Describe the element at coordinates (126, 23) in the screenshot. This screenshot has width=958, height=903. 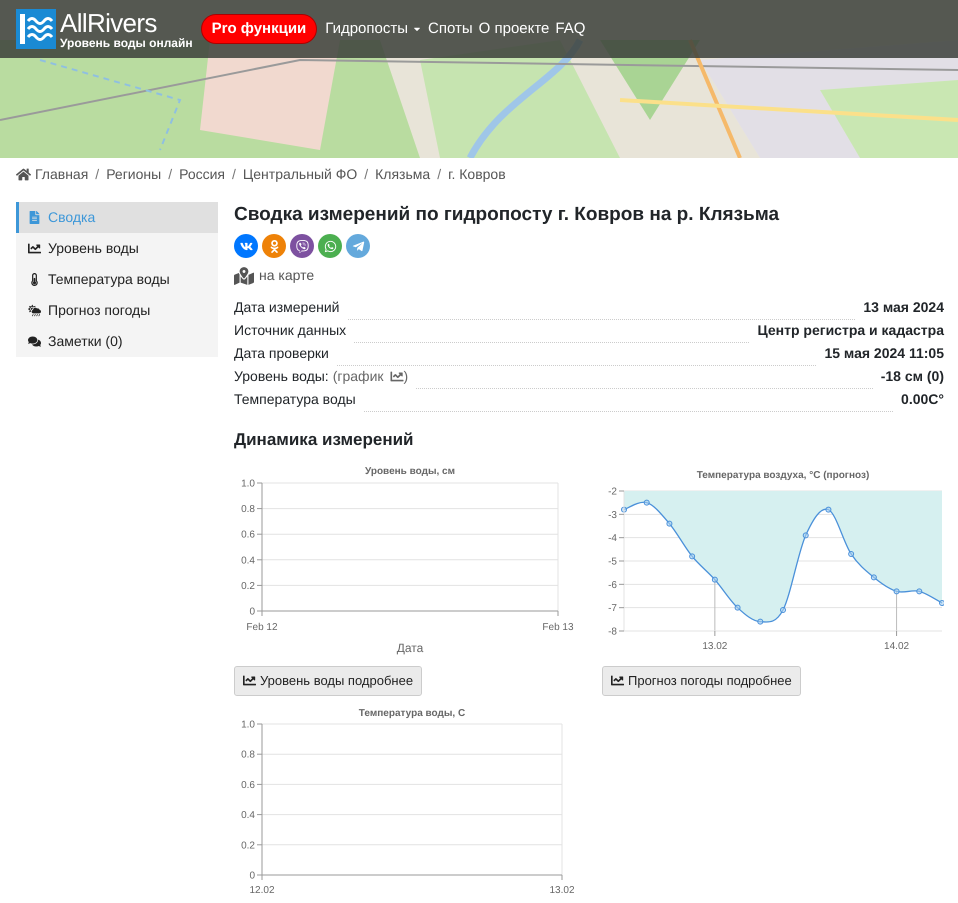
I see `brand-name: AllRivers` at that location.